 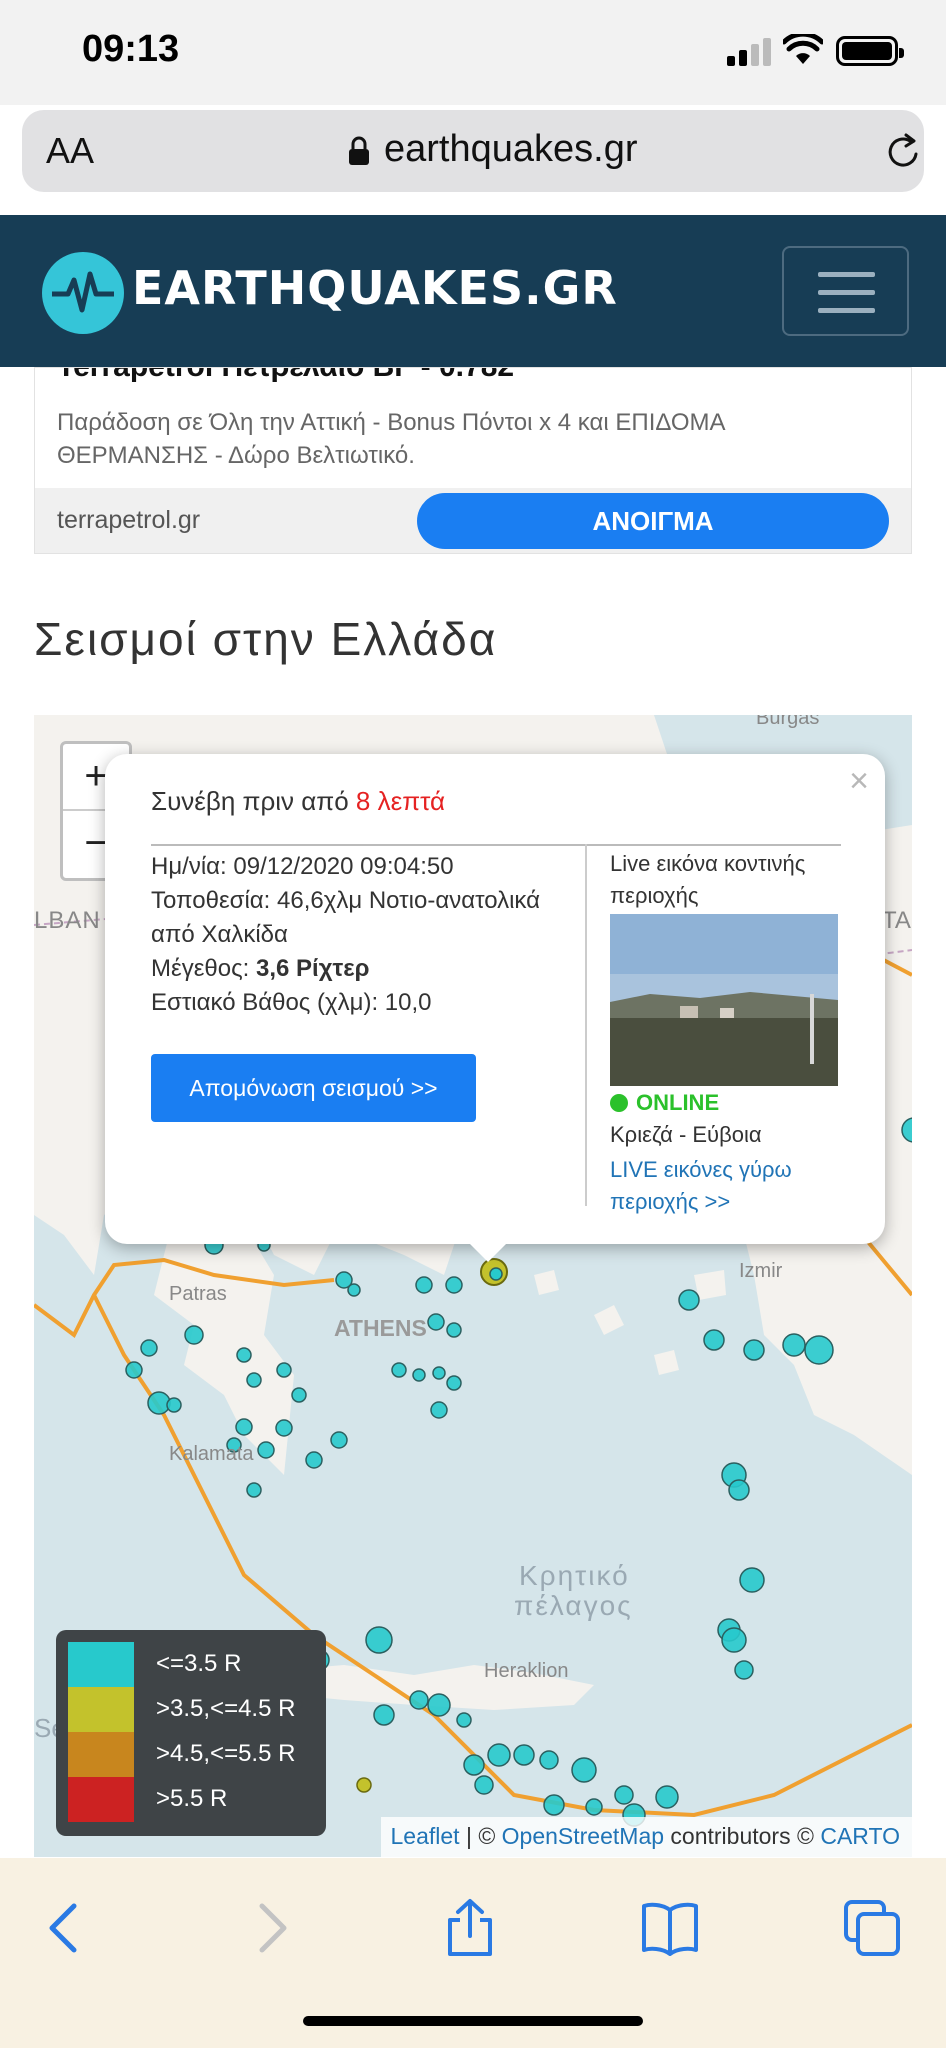 What do you see at coordinates (870, 51) in the screenshot?
I see `battery-icon` at bounding box center [870, 51].